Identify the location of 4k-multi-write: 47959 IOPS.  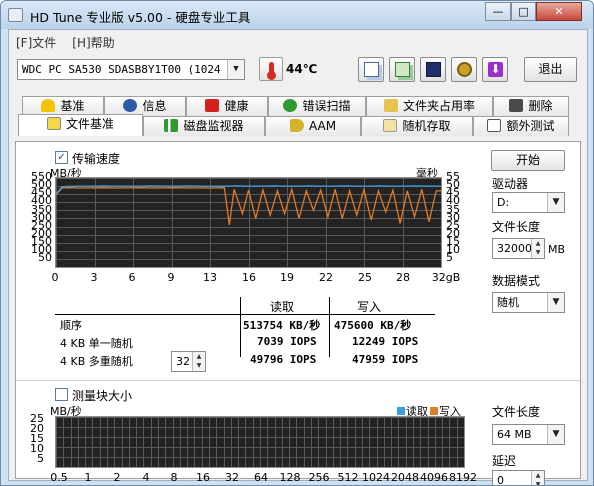
(385, 359).